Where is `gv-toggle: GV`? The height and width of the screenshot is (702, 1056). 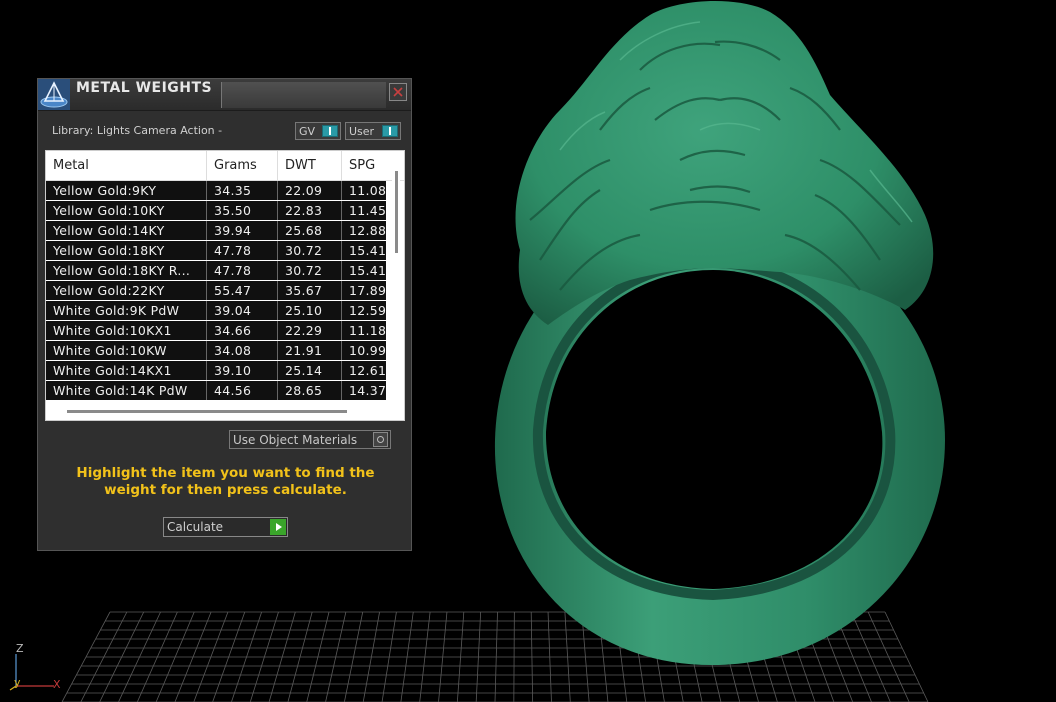 gv-toggle: GV is located at coordinates (318, 131).